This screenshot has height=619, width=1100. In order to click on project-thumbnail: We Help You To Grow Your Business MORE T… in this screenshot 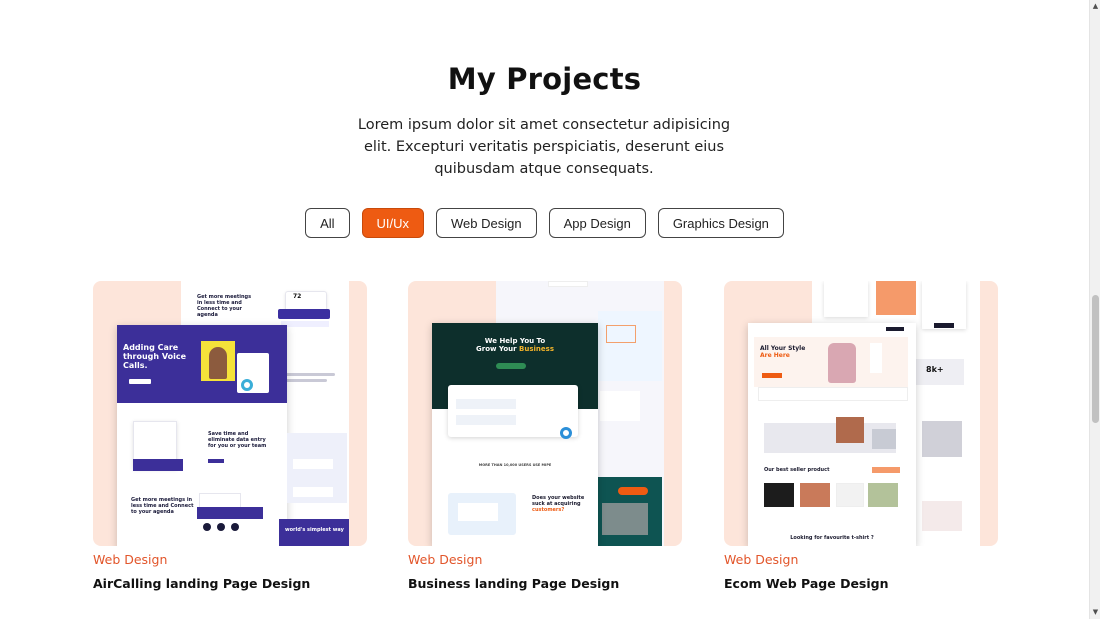, I will do `click(545, 413)`.